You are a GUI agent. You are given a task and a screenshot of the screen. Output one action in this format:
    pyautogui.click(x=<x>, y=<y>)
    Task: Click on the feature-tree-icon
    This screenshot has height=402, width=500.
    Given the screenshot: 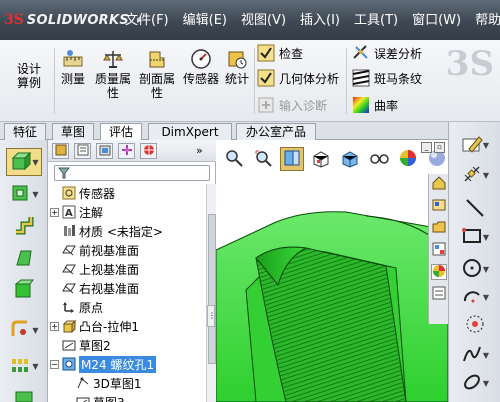 What is the action you would take?
    pyautogui.click(x=61, y=151)
    